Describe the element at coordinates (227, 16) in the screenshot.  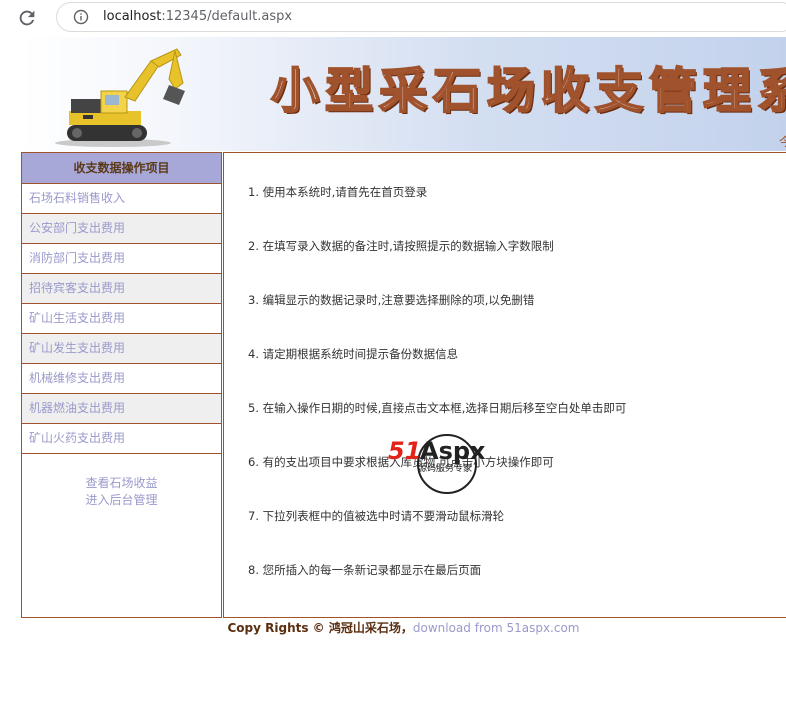
I see `url-path: :12345/default.aspx` at that location.